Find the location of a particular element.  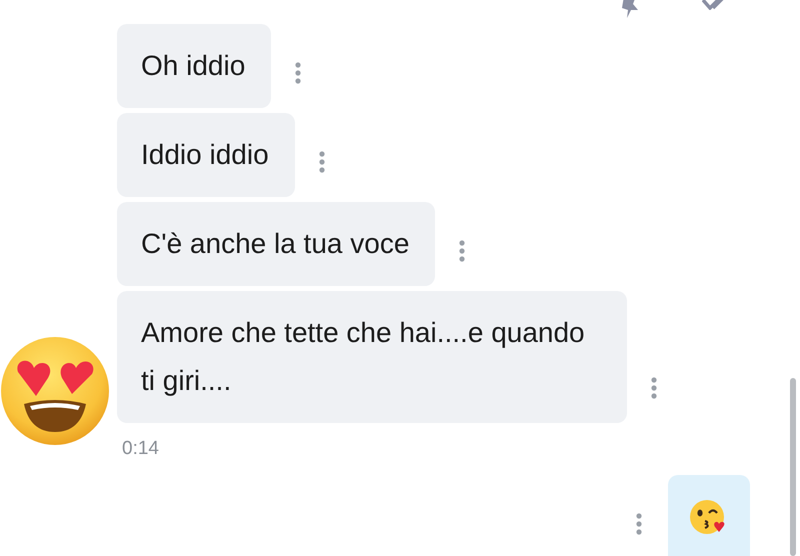

scrollbar is located at coordinates (793, 467).